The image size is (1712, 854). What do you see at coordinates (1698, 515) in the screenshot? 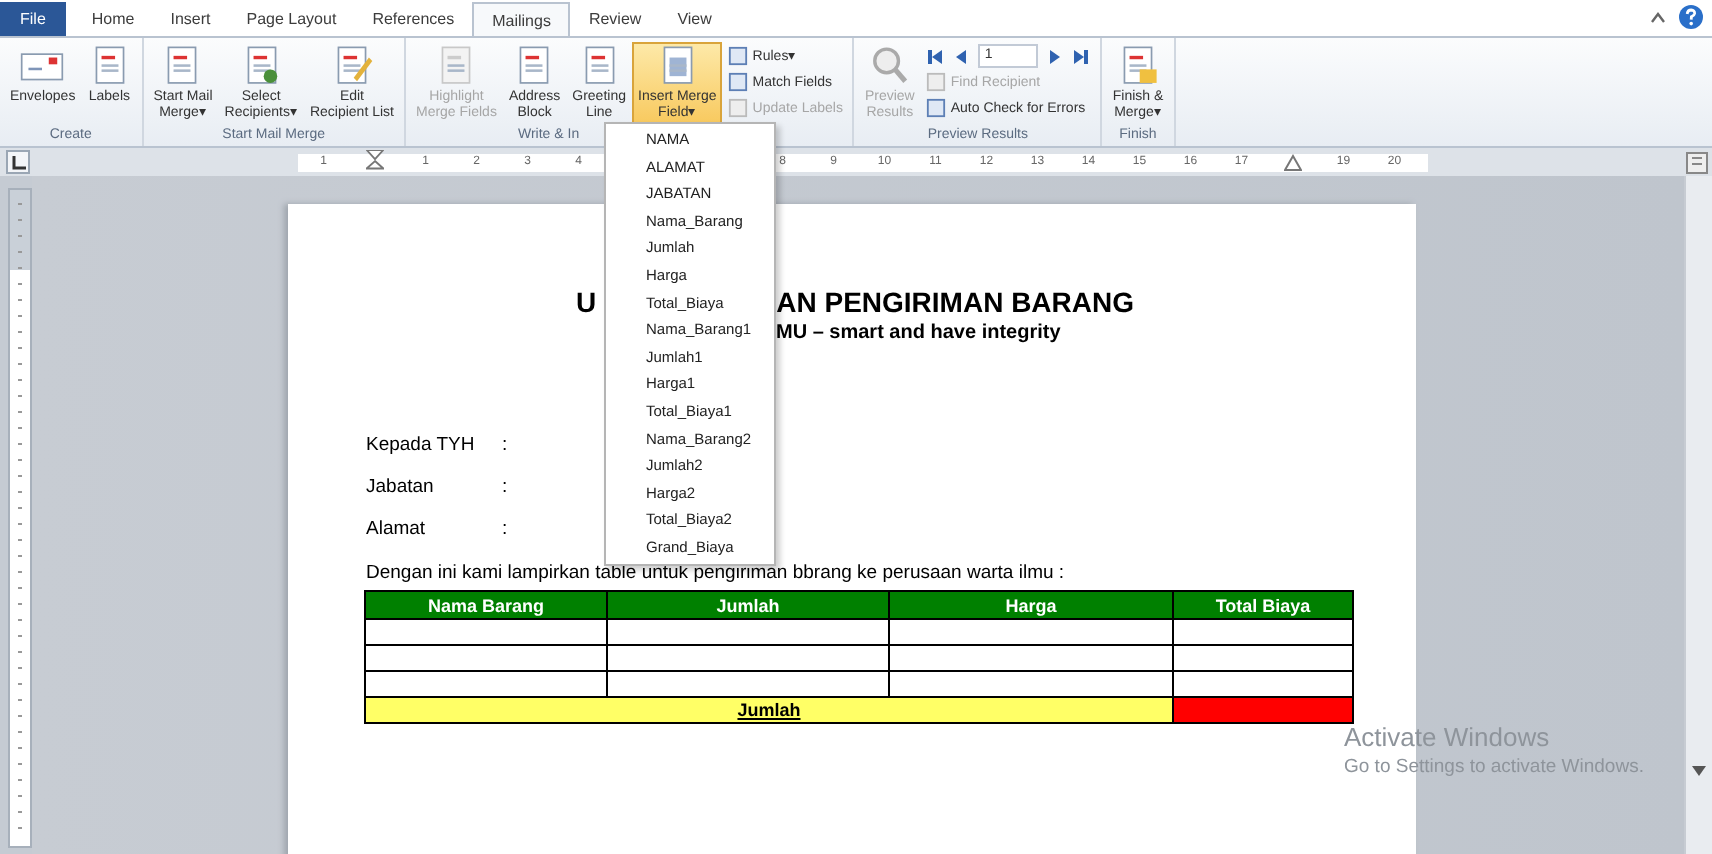
I see `vertical-scrollbar` at bounding box center [1698, 515].